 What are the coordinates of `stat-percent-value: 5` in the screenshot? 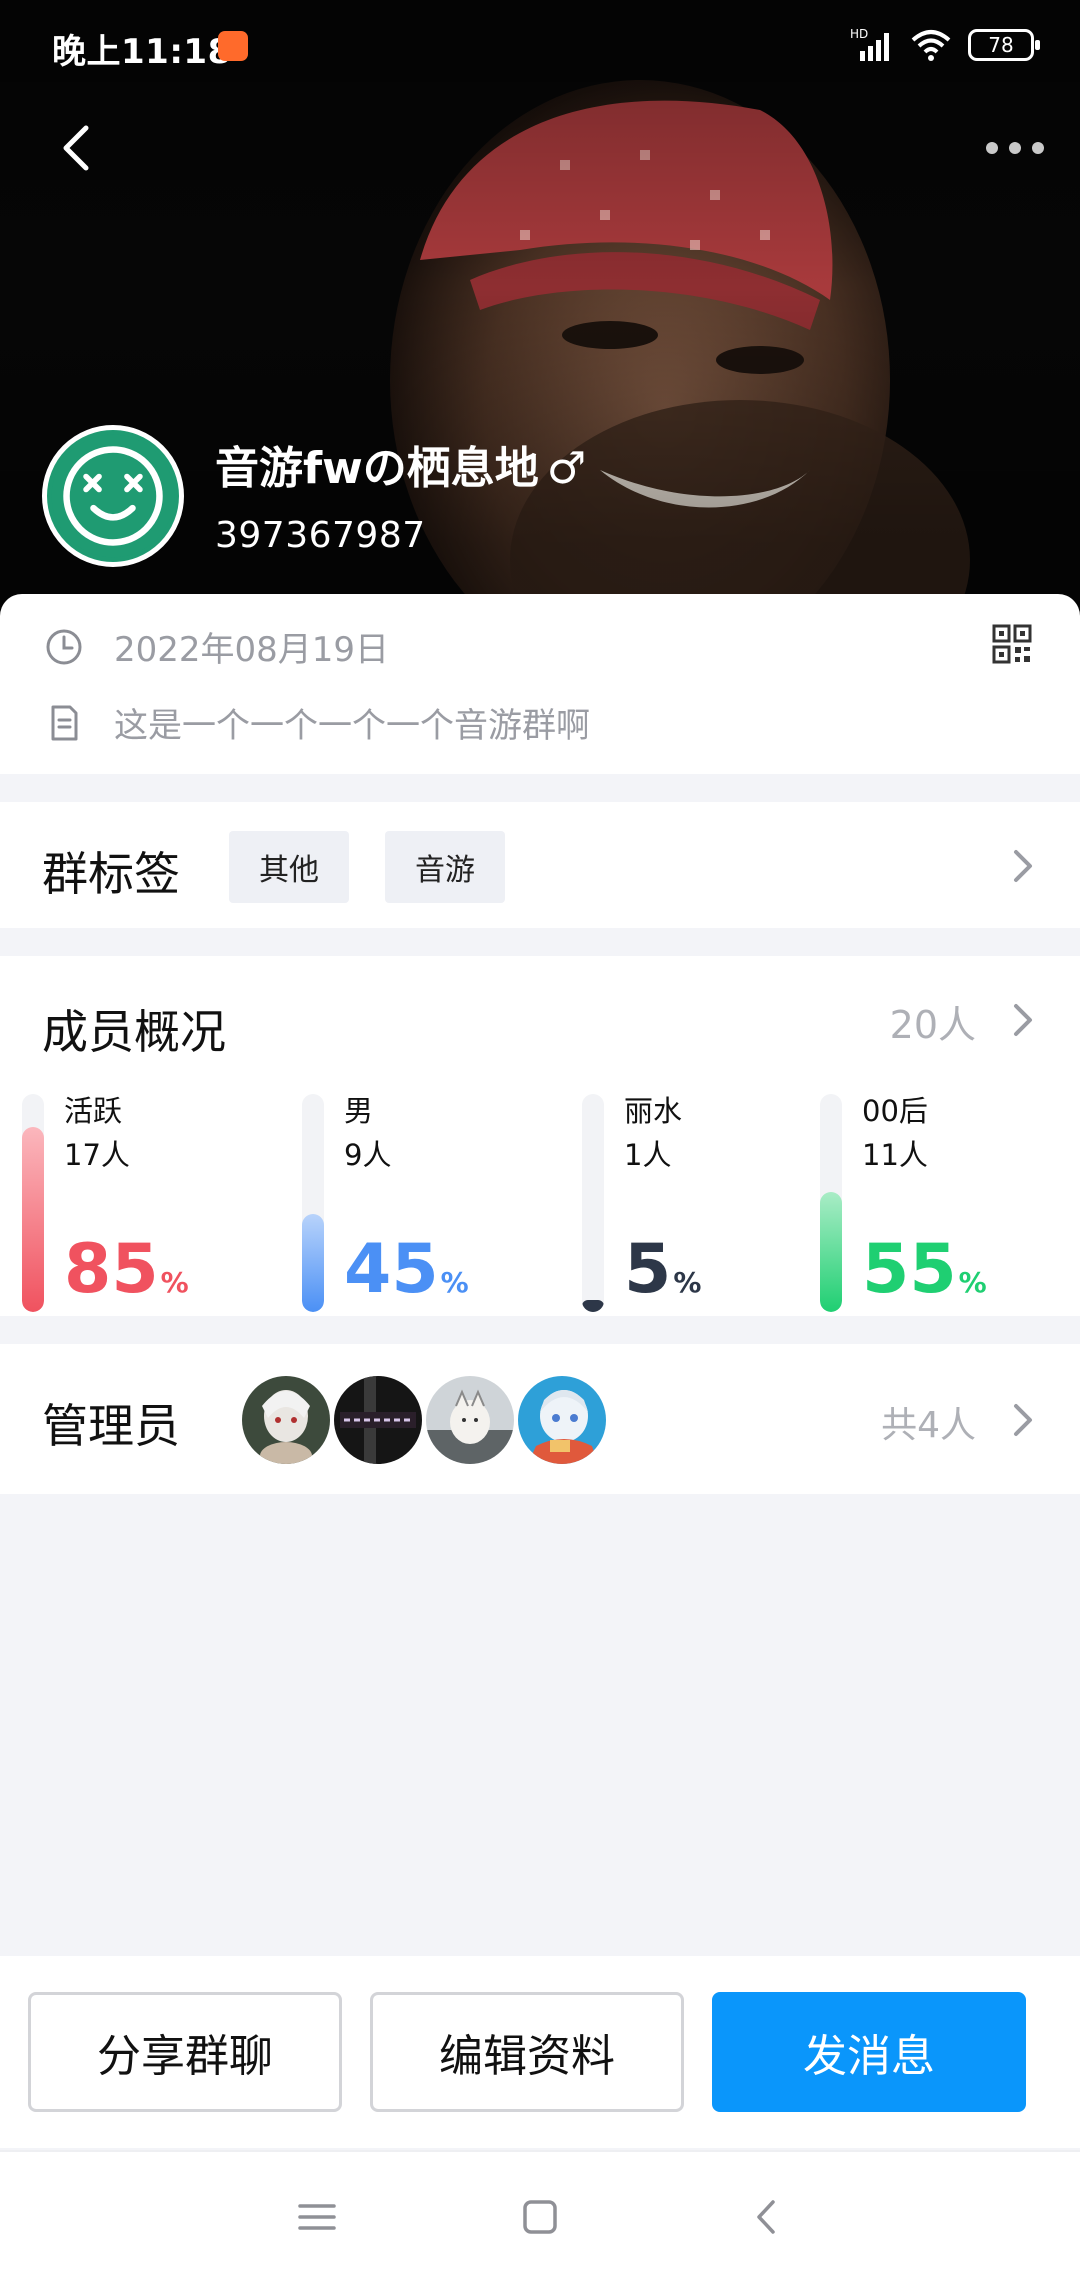 It's located at (648, 1269).